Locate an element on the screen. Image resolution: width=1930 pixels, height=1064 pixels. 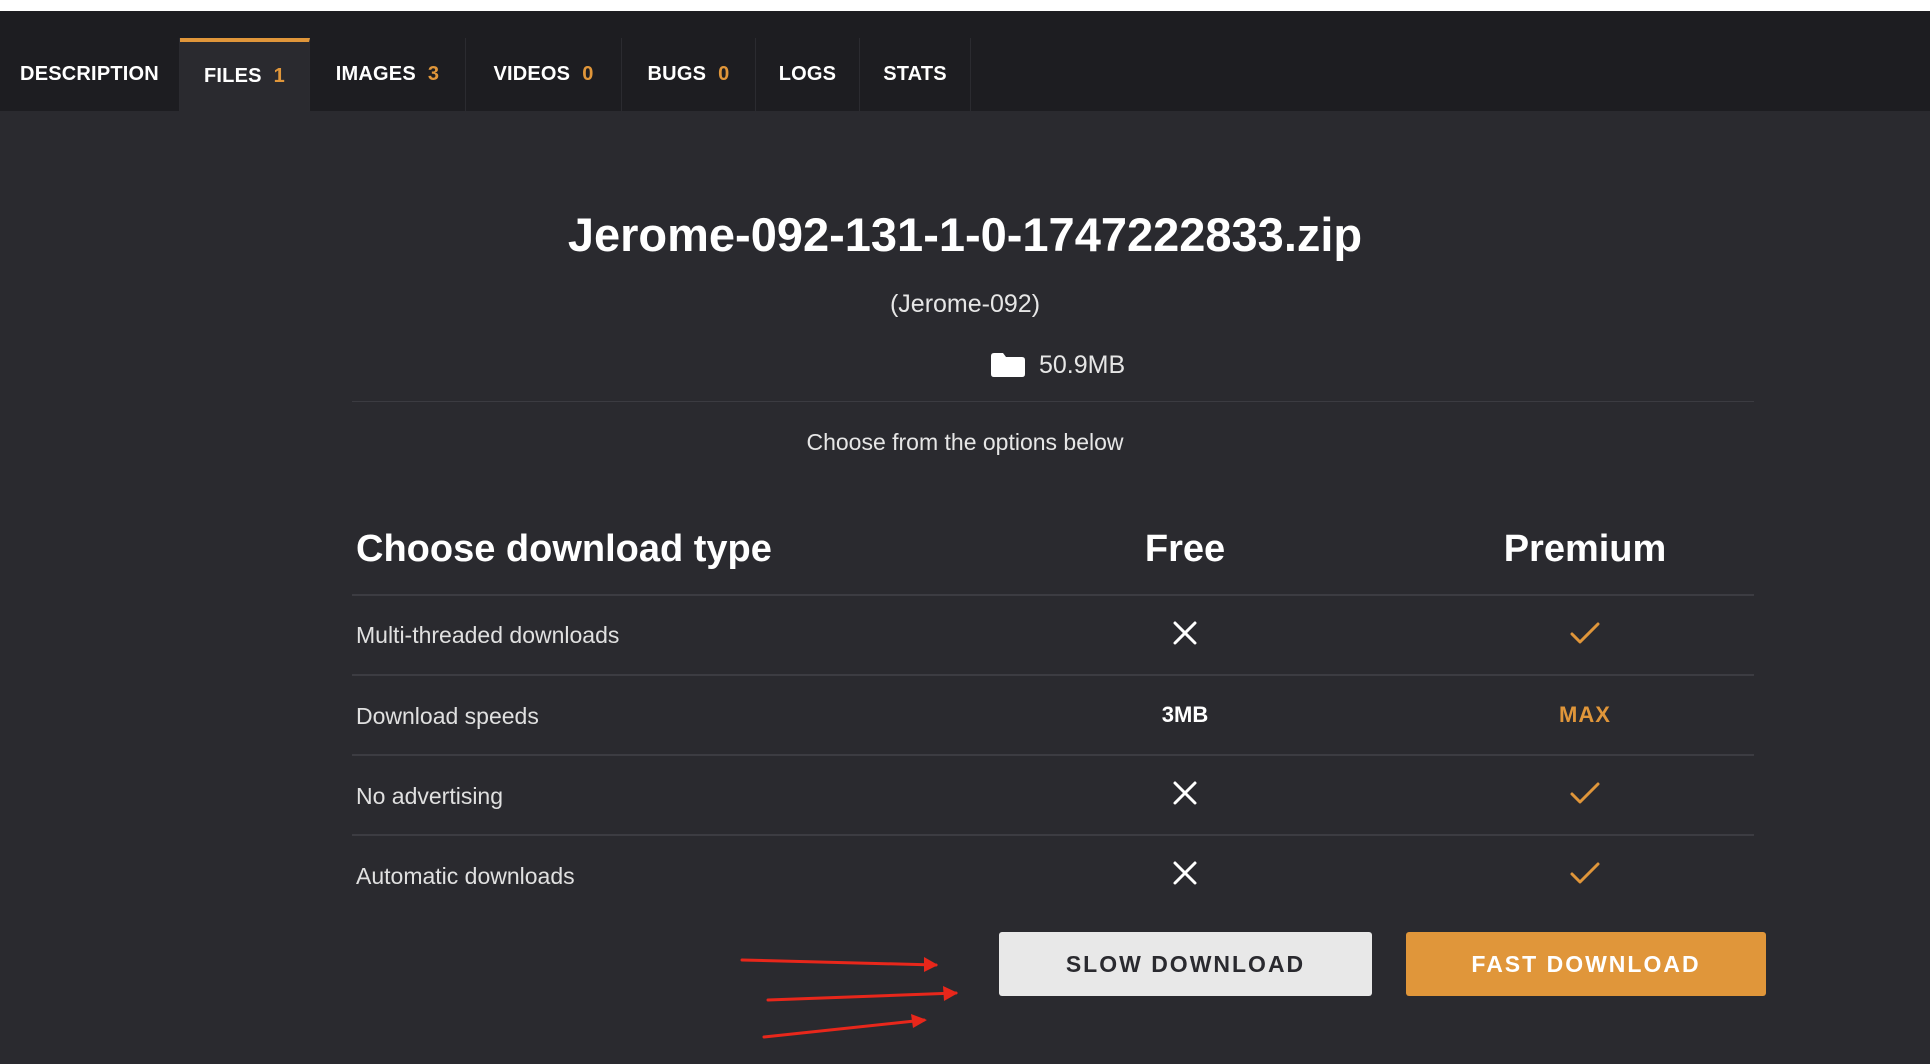
tab-label: LOGS is located at coordinates (807, 74).